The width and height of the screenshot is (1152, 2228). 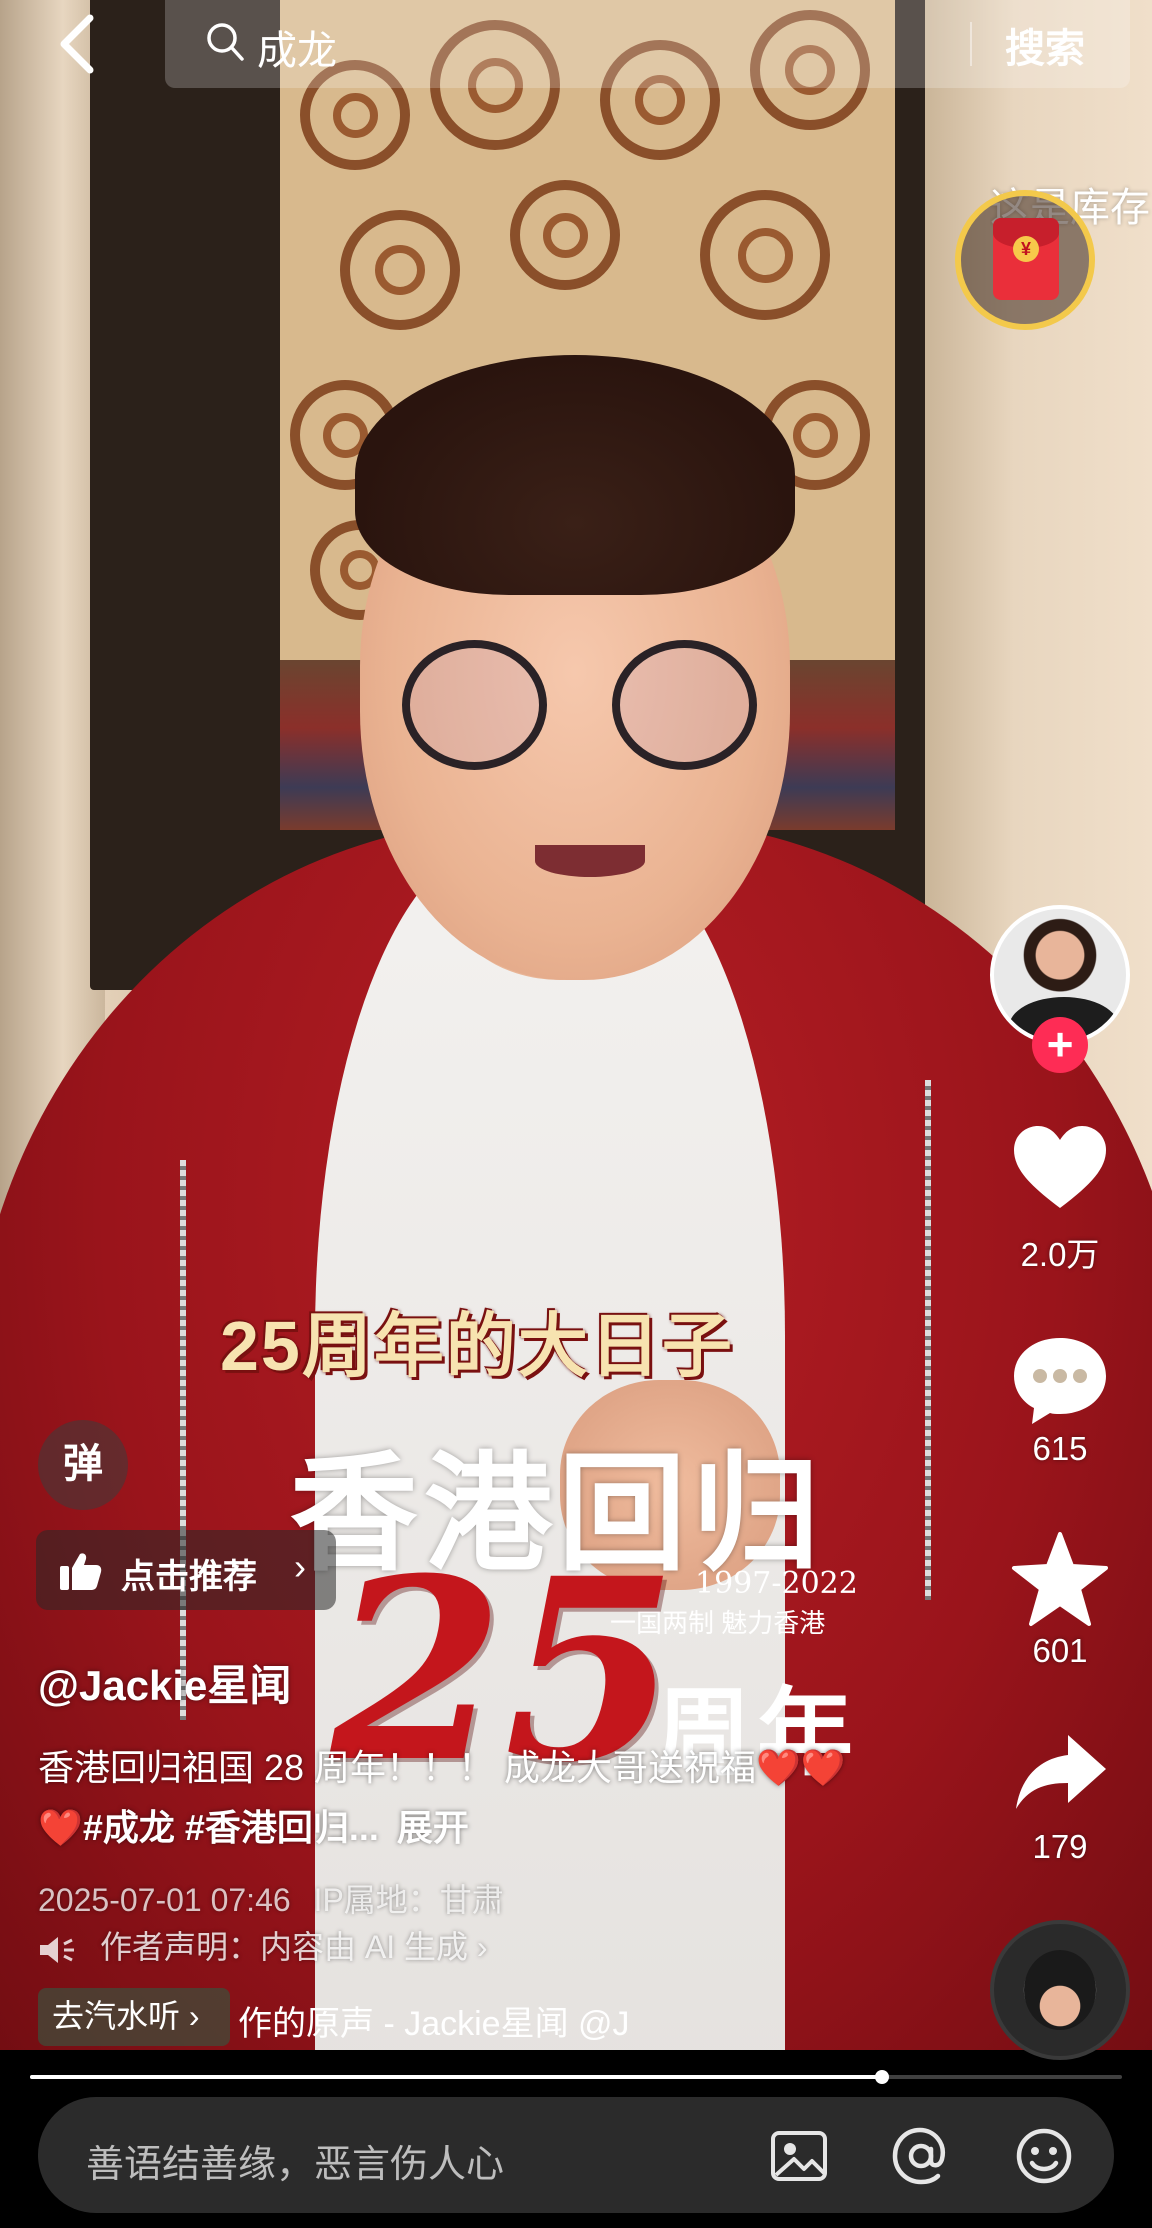 I want to click on chevron-right-icon: ›, so click(x=300, y=1566).